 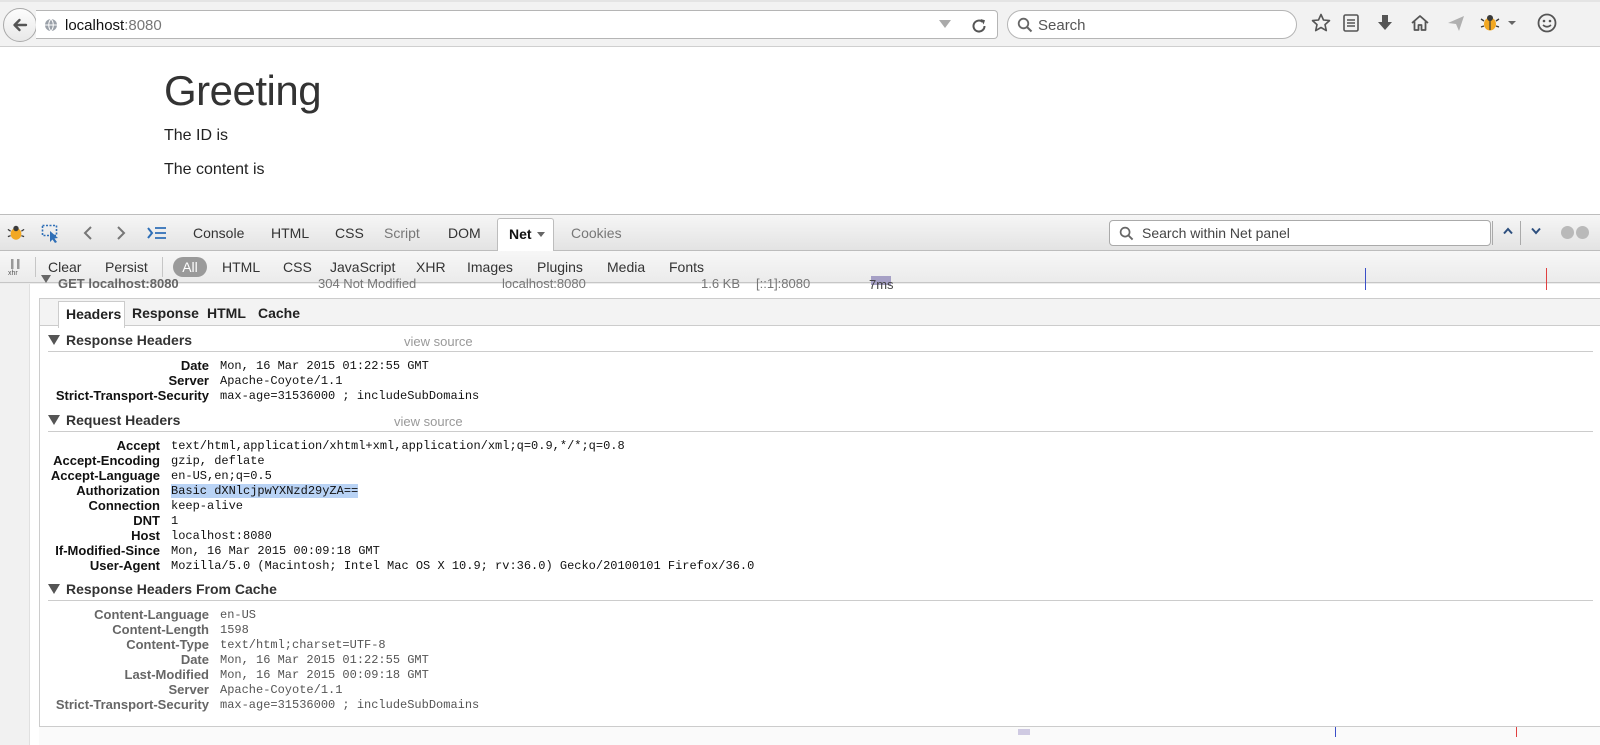 What do you see at coordinates (91, 314) in the screenshot?
I see `detail-tab-headers: Headers` at bounding box center [91, 314].